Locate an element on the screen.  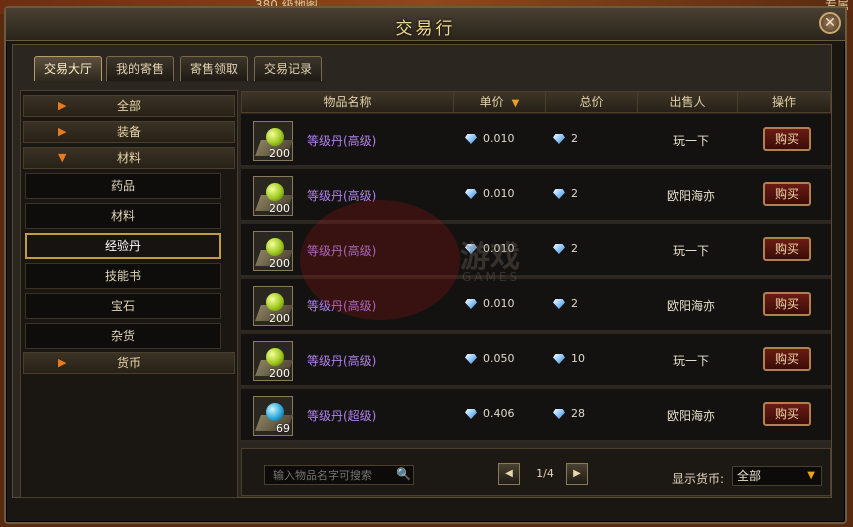
item-icon: 69 is located at coordinates (273, 416).